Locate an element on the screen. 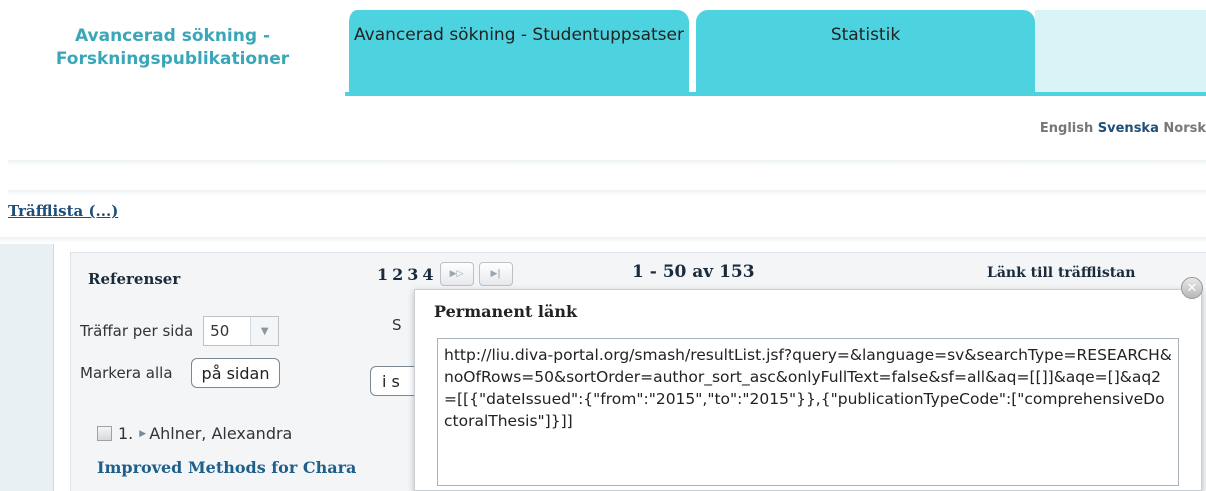 This screenshot has width=1206, height=491. per-page-value: 50 is located at coordinates (220, 331).